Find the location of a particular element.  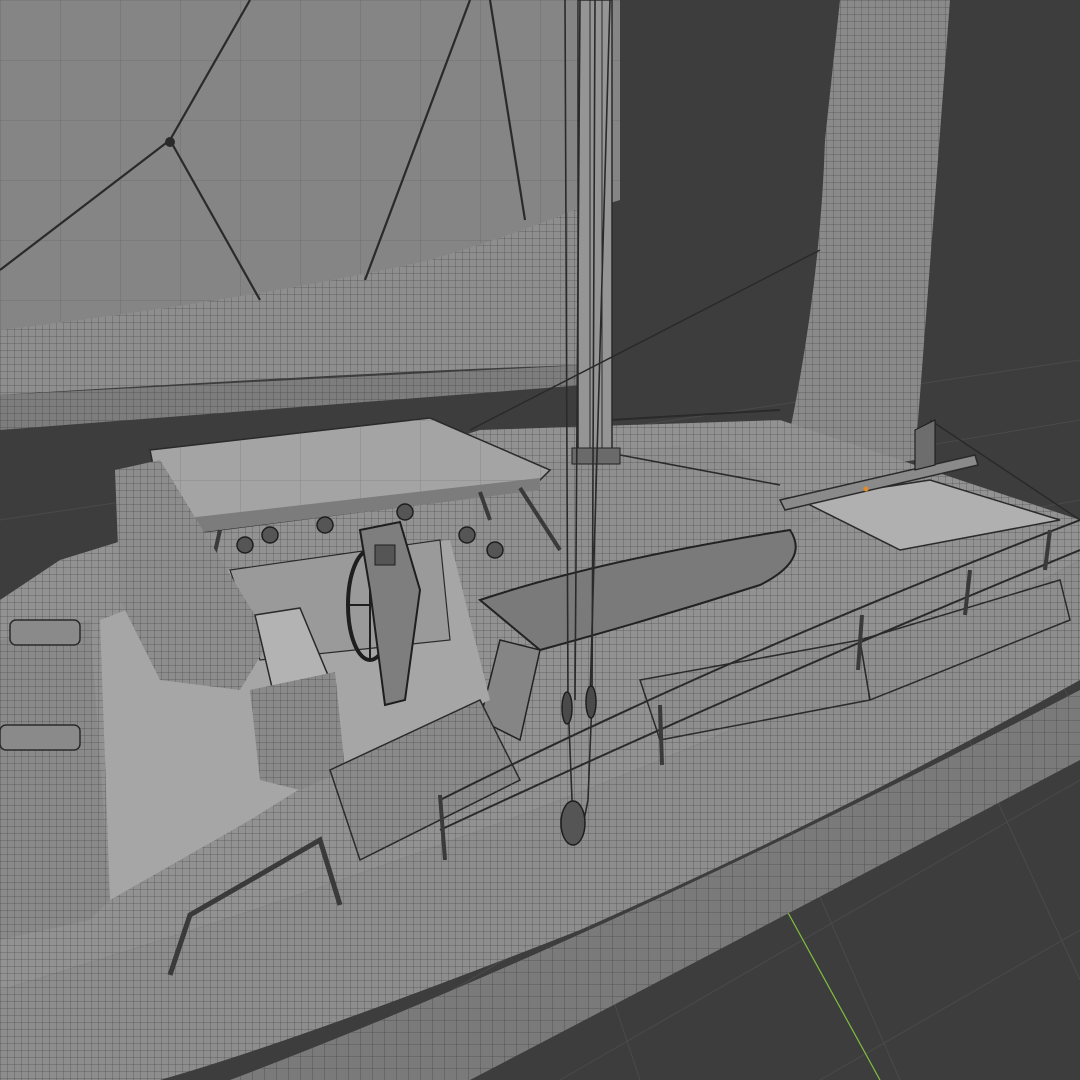

jib-sail is located at coordinates (865, 239).